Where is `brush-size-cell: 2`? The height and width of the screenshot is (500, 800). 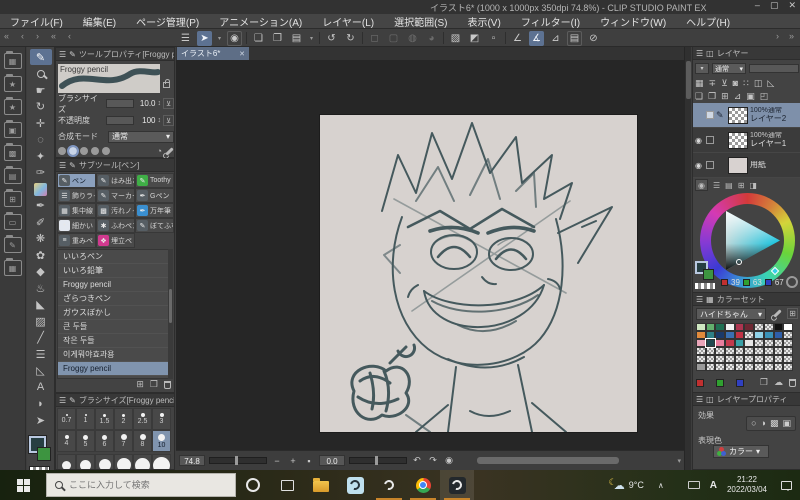
brush-size-cell: 2 is located at coordinates (123, 419).